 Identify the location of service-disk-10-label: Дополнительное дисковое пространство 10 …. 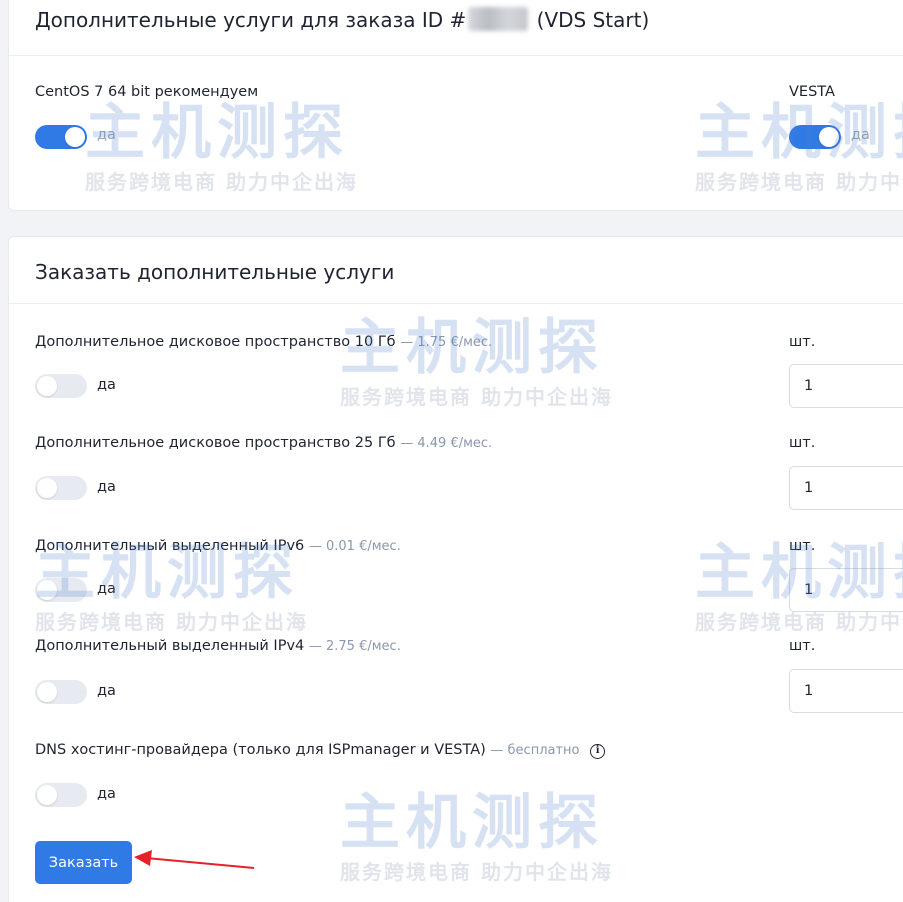
(264, 342).